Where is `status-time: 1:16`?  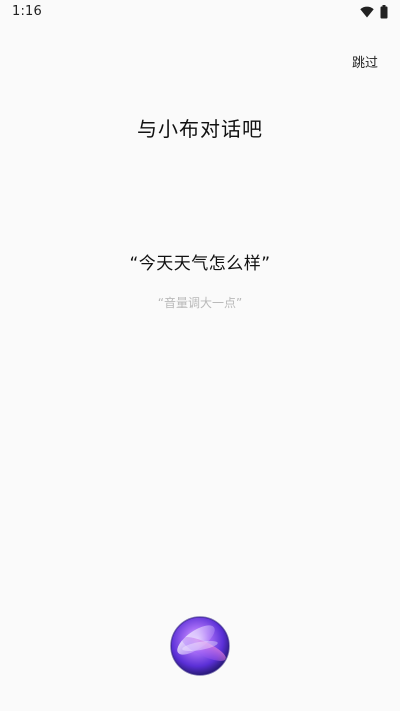
status-time: 1:16 is located at coordinates (27, 11).